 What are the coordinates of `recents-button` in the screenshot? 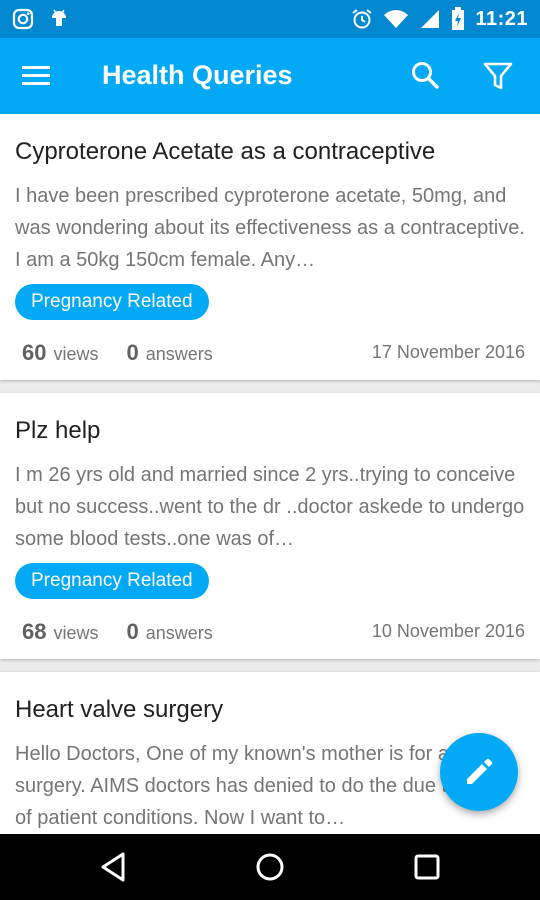 It's located at (427, 867).